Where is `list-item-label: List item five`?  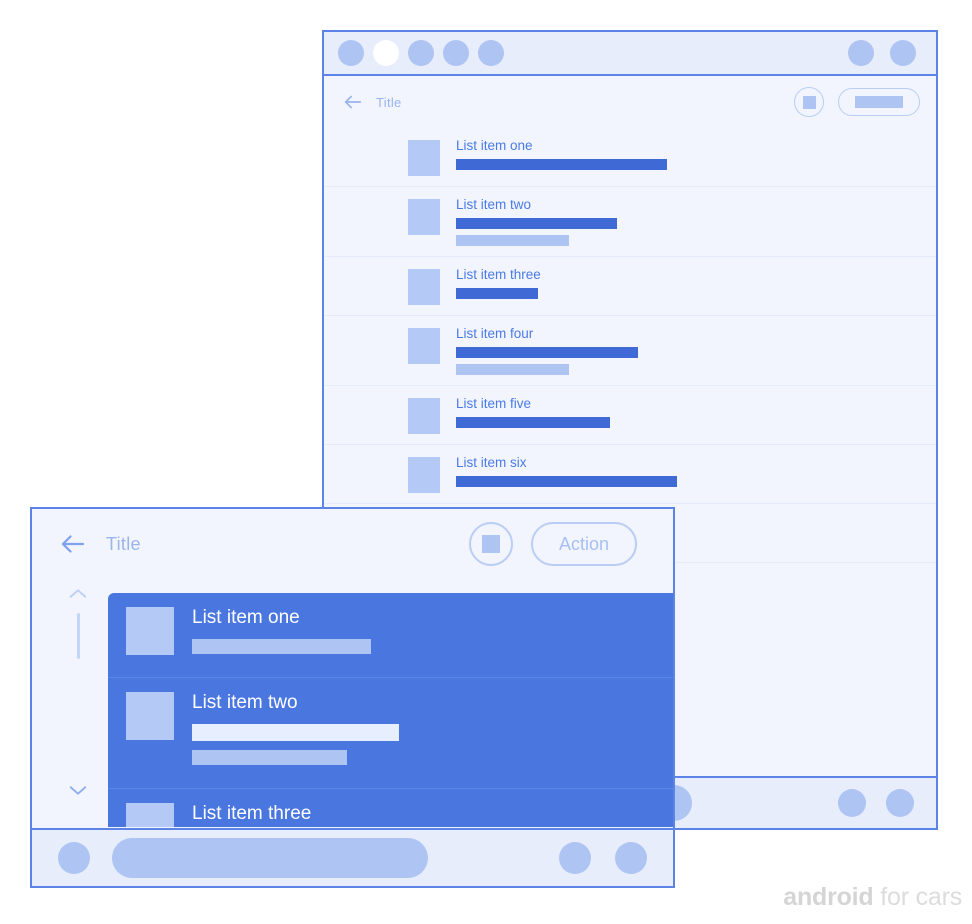 list-item-label: List item five is located at coordinates (494, 403).